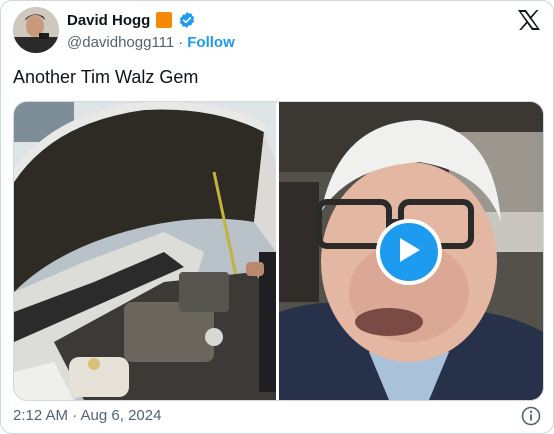  Describe the element at coordinates (106, 77) in the screenshot. I see `tweet-text: Another Tim Walz Gem` at that location.